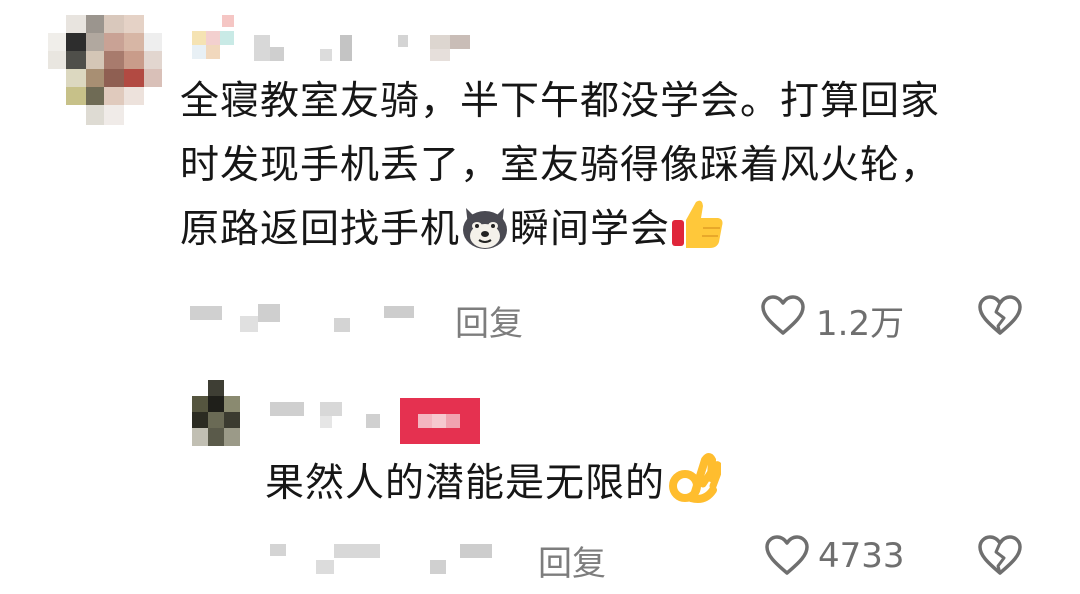 Image resolution: width=1080 pixels, height=594 pixels. What do you see at coordinates (465, 483) in the screenshot?
I see `reply-text-content: 果然人的潜能是无限的` at bounding box center [465, 483].